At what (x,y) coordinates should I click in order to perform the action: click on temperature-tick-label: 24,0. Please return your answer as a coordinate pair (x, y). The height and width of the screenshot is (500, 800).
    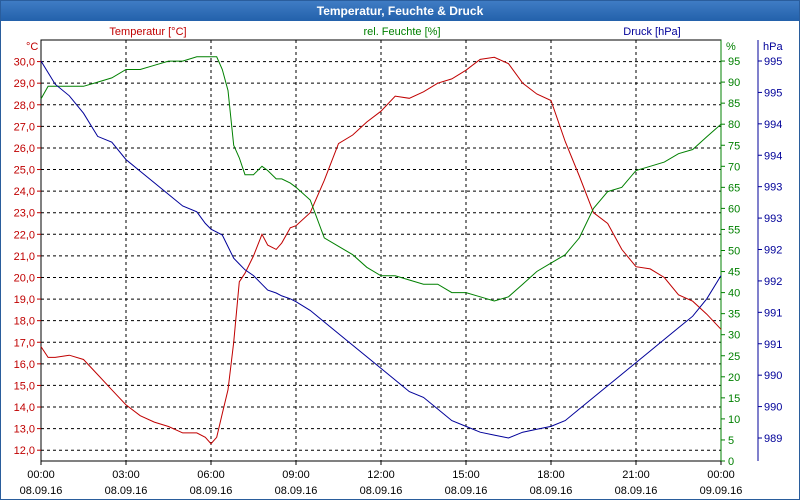
    Looking at the image, I should click on (24, 192).